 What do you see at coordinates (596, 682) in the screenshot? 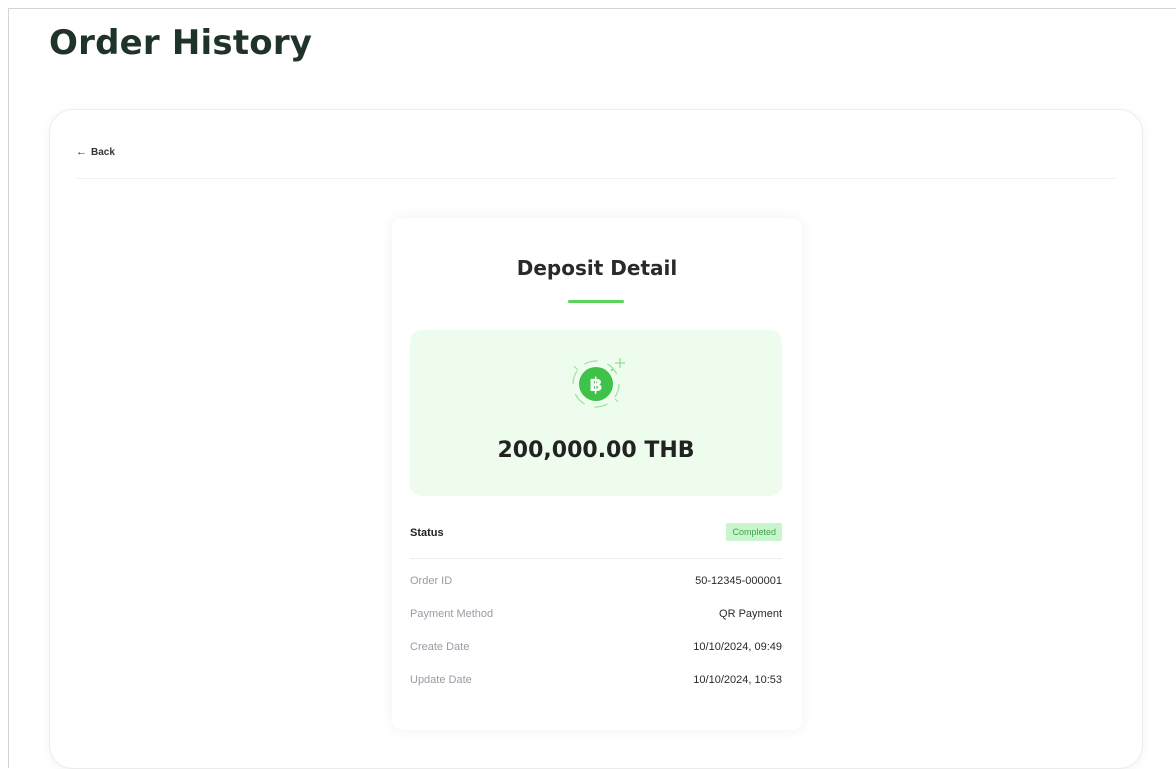
I see `info-row-update-date: Update Date 10/10/2024, 10:53` at bounding box center [596, 682].